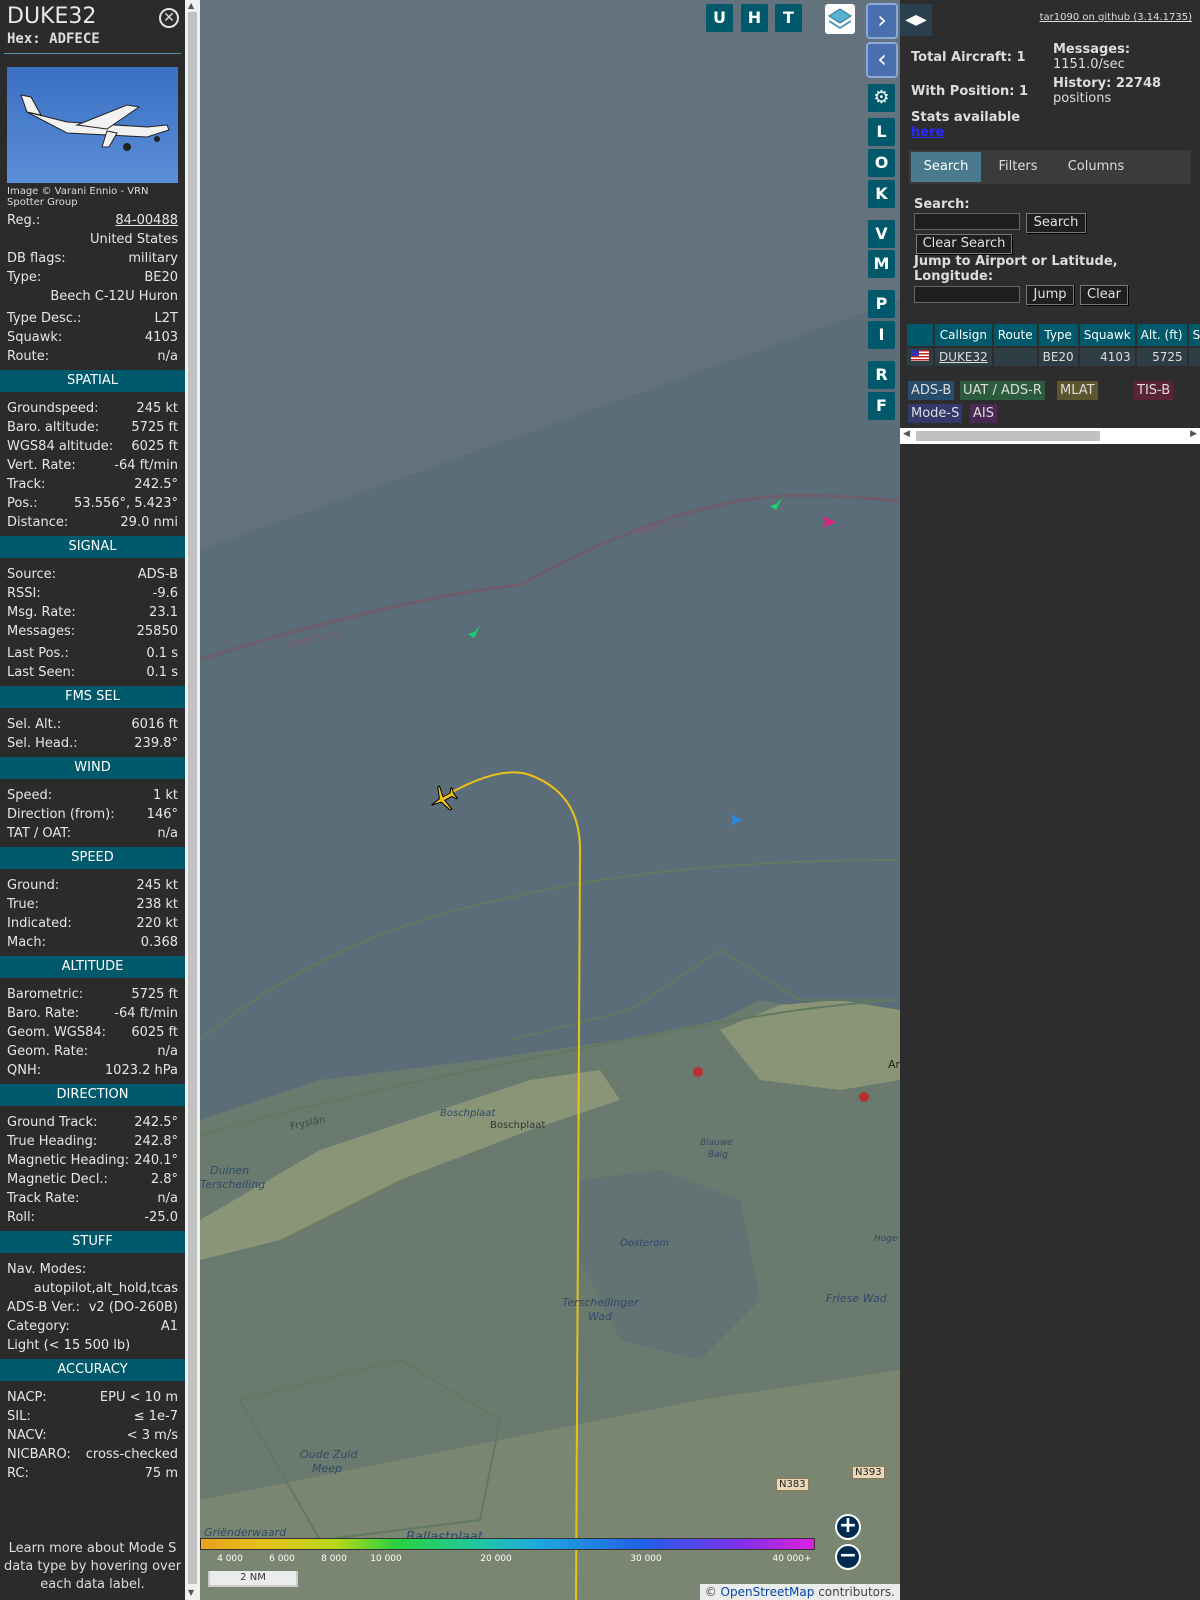 This screenshot has height=1600, width=1200. What do you see at coordinates (38, 653) in the screenshot?
I see `detail-label: Last Pos.:` at bounding box center [38, 653].